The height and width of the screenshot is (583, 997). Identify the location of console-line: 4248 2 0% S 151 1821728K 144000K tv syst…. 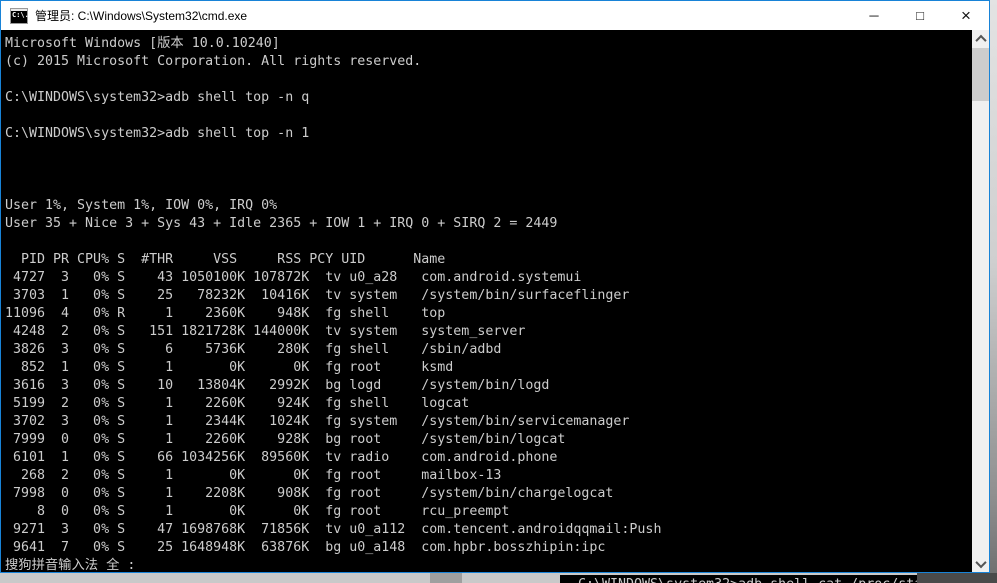
(265, 331).